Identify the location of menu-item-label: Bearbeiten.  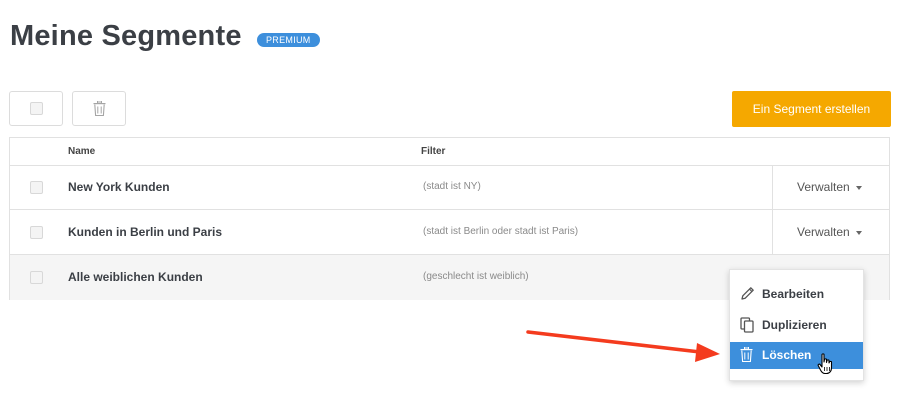
(793, 294).